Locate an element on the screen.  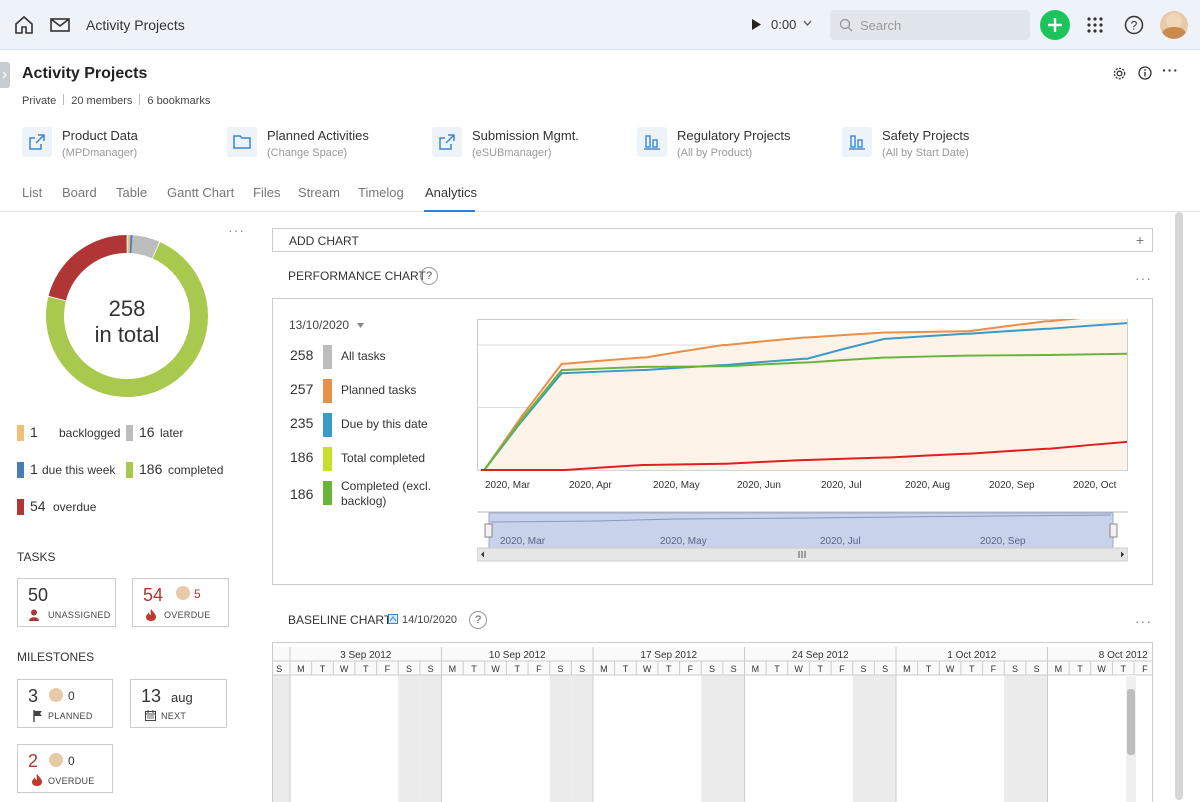
gear-icon is located at coordinates (1119, 73).